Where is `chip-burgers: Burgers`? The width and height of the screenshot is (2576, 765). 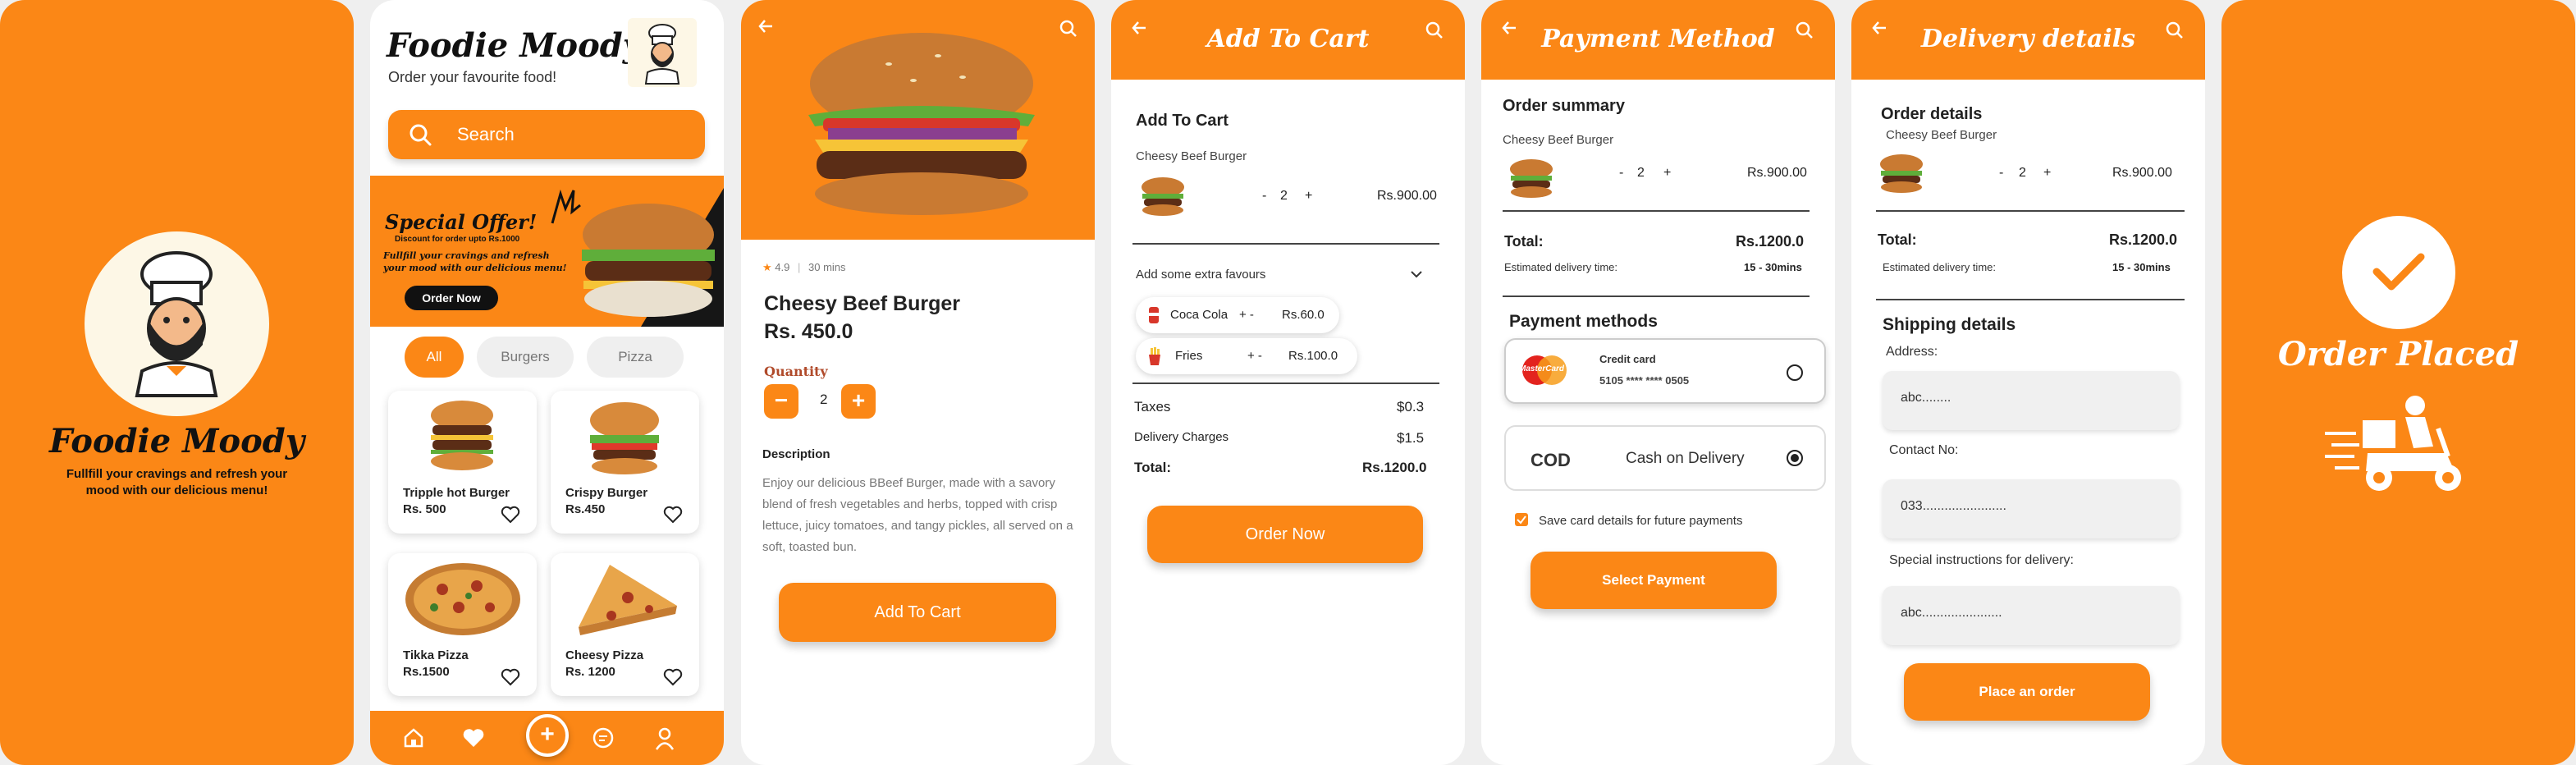 chip-burgers: Burgers is located at coordinates (525, 357).